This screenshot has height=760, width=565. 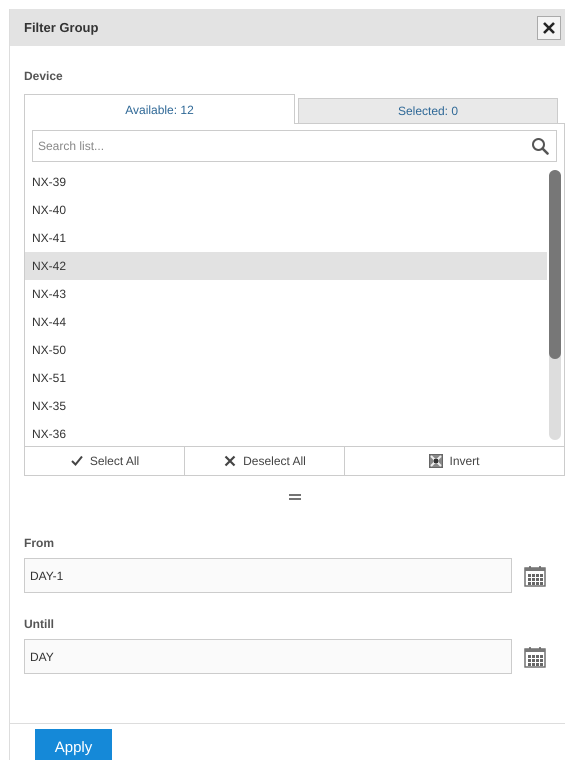 I want to click on list-item: NX-50, so click(x=286, y=350).